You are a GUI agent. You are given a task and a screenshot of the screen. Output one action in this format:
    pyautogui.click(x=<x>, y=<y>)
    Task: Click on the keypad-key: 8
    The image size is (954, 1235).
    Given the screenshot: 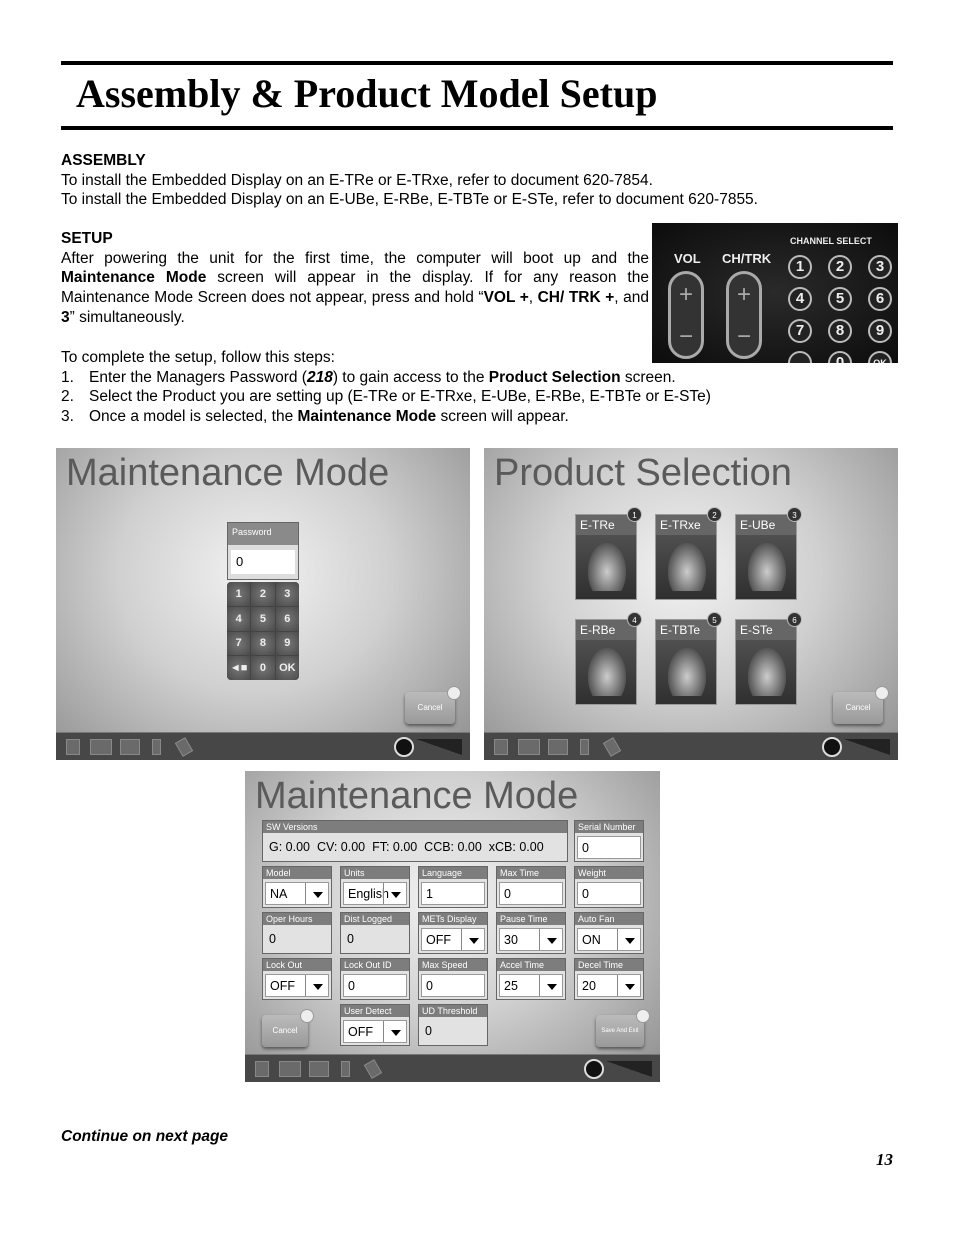 What is the action you would take?
    pyautogui.click(x=263, y=643)
    